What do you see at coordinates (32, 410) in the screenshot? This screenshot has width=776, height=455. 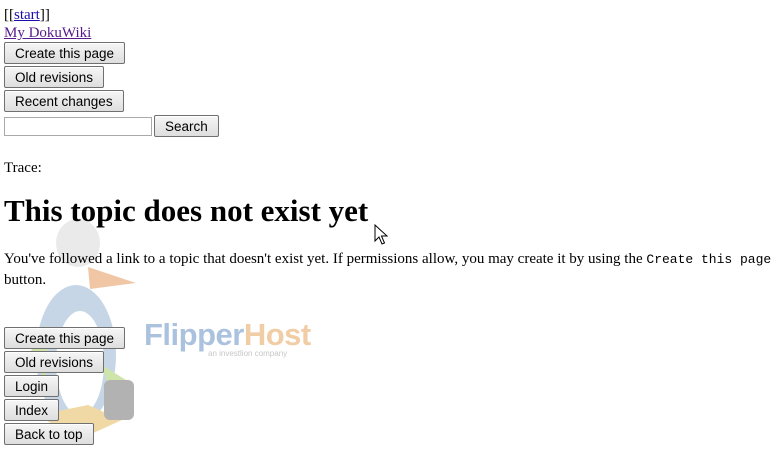 I see `index-button: Index` at bounding box center [32, 410].